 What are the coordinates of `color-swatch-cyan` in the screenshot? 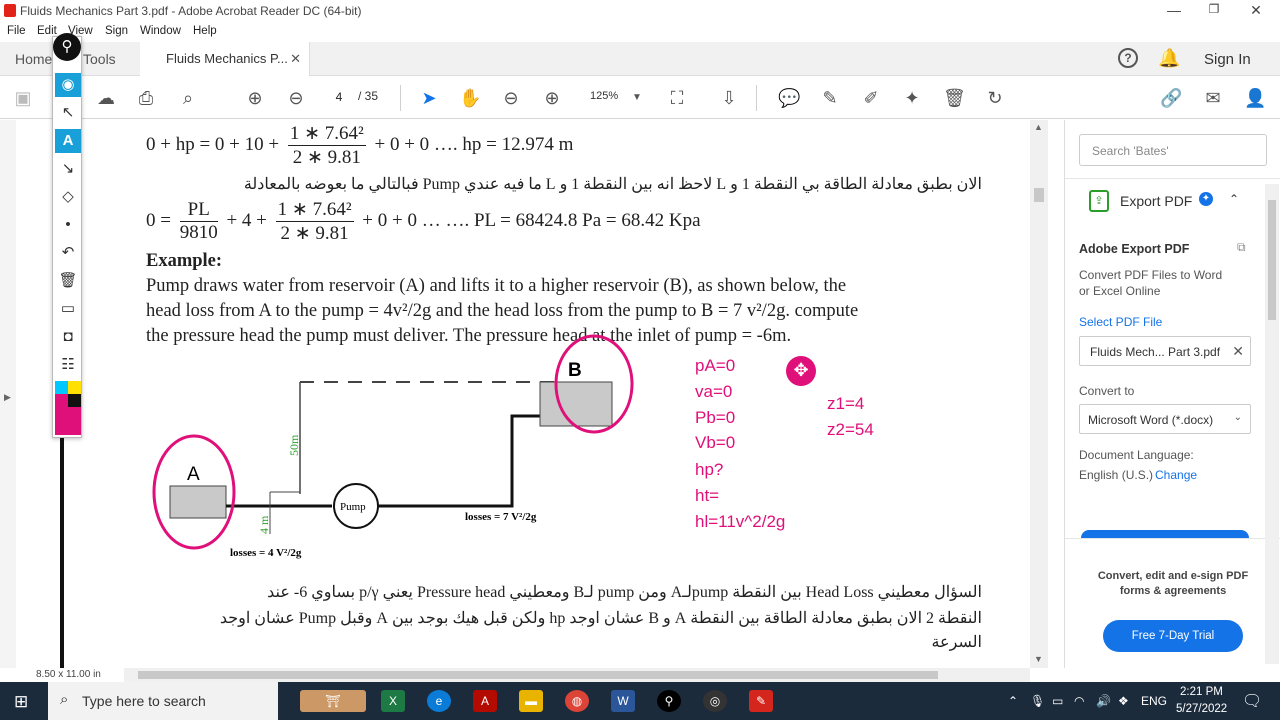 It's located at (61, 387).